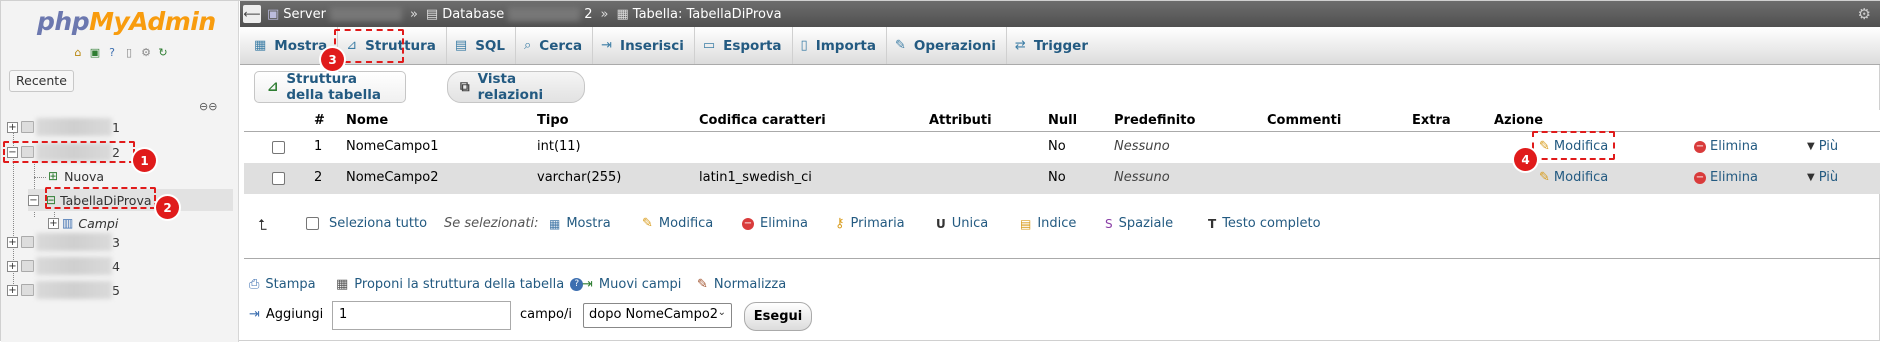 This screenshot has height=342, width=1880. I want to click on settings-gear-icon: ⚙, so click(1864, 14).